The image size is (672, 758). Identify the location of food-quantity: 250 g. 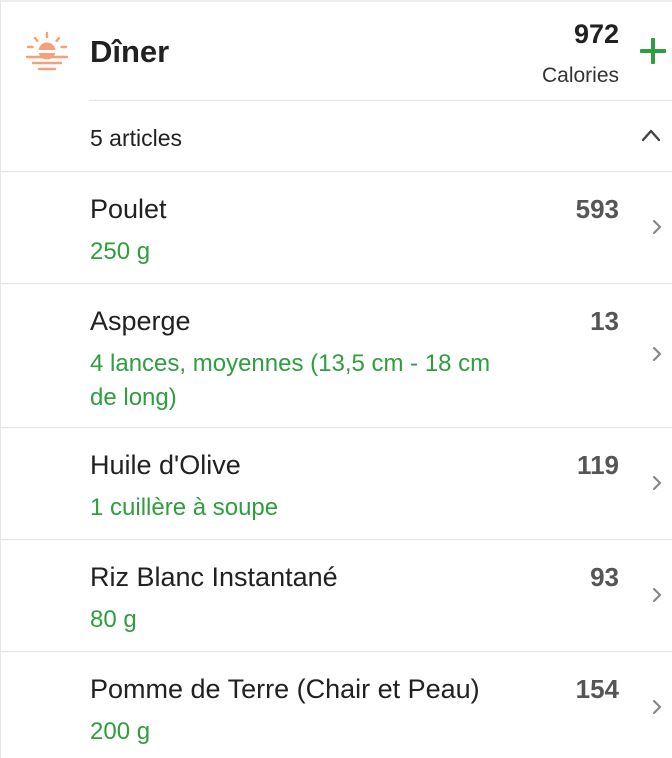
(120, 251).